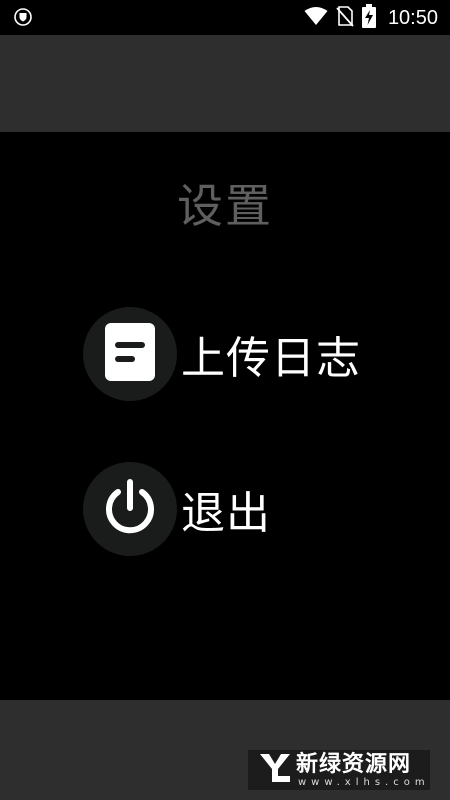  I want to click on document-icon, so click(130, 354).